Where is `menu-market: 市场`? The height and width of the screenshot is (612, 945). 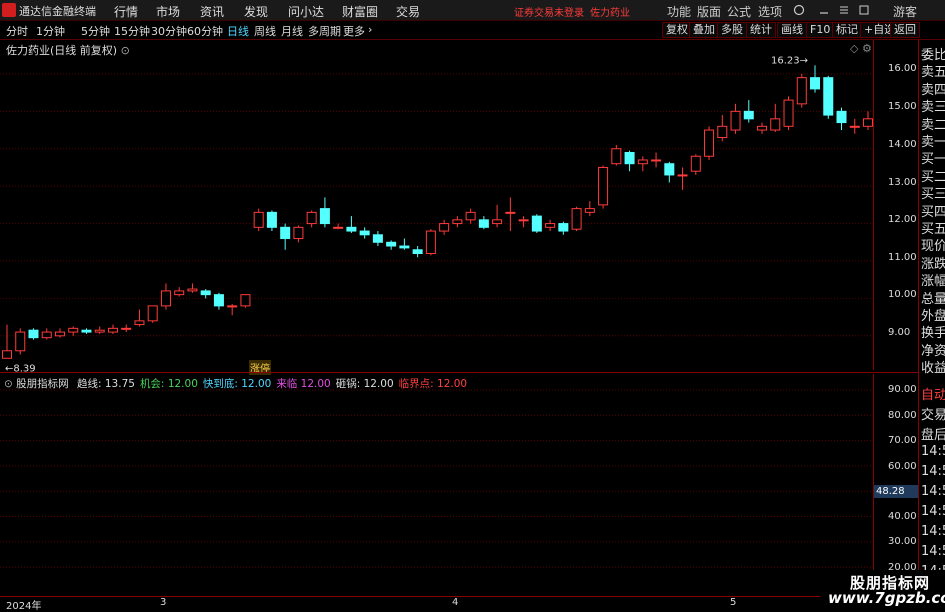 menu-market: 市场 is located at coordinates (168, 11).